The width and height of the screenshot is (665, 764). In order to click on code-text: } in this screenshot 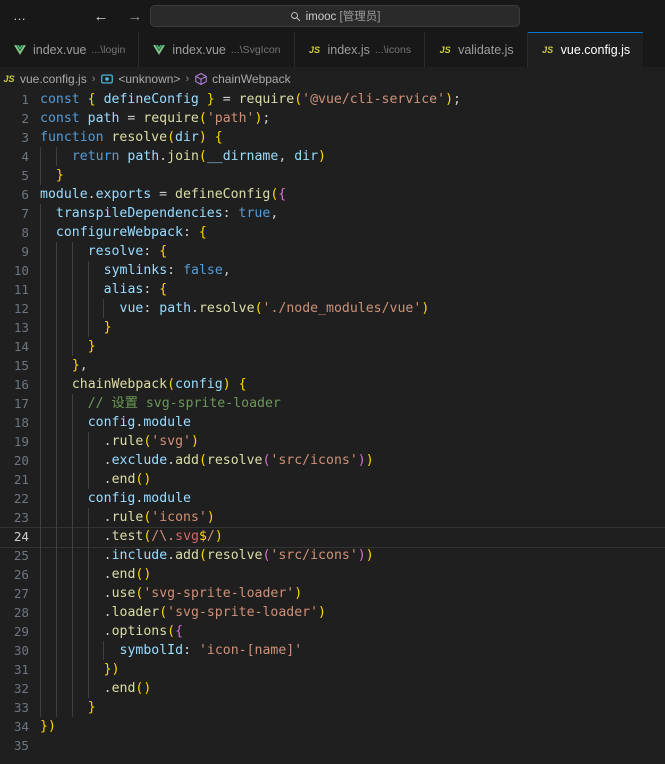, I will do `click(352, 327)`.